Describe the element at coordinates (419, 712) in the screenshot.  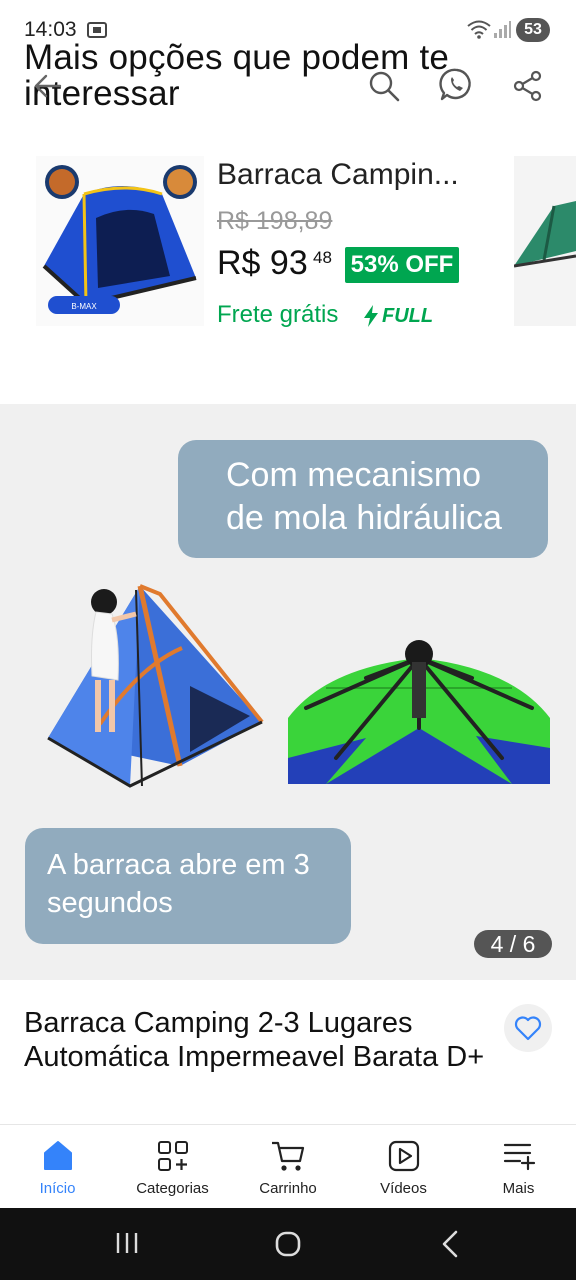
I see `hydraulic-mechanism-image` at that location.